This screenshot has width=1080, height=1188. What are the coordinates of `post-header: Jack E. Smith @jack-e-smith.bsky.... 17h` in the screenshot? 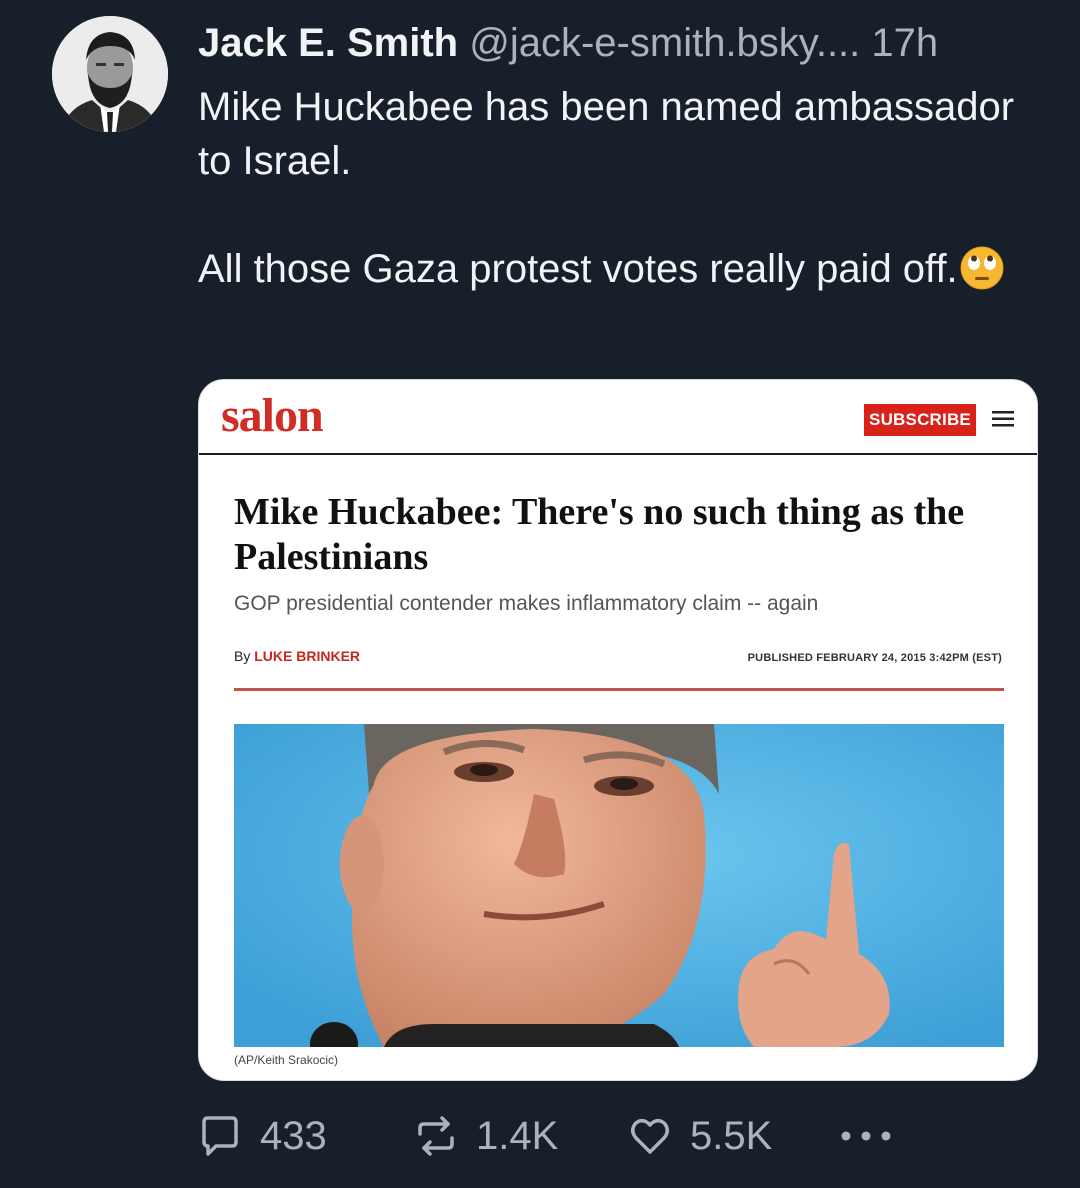 It's located at (628, 43).